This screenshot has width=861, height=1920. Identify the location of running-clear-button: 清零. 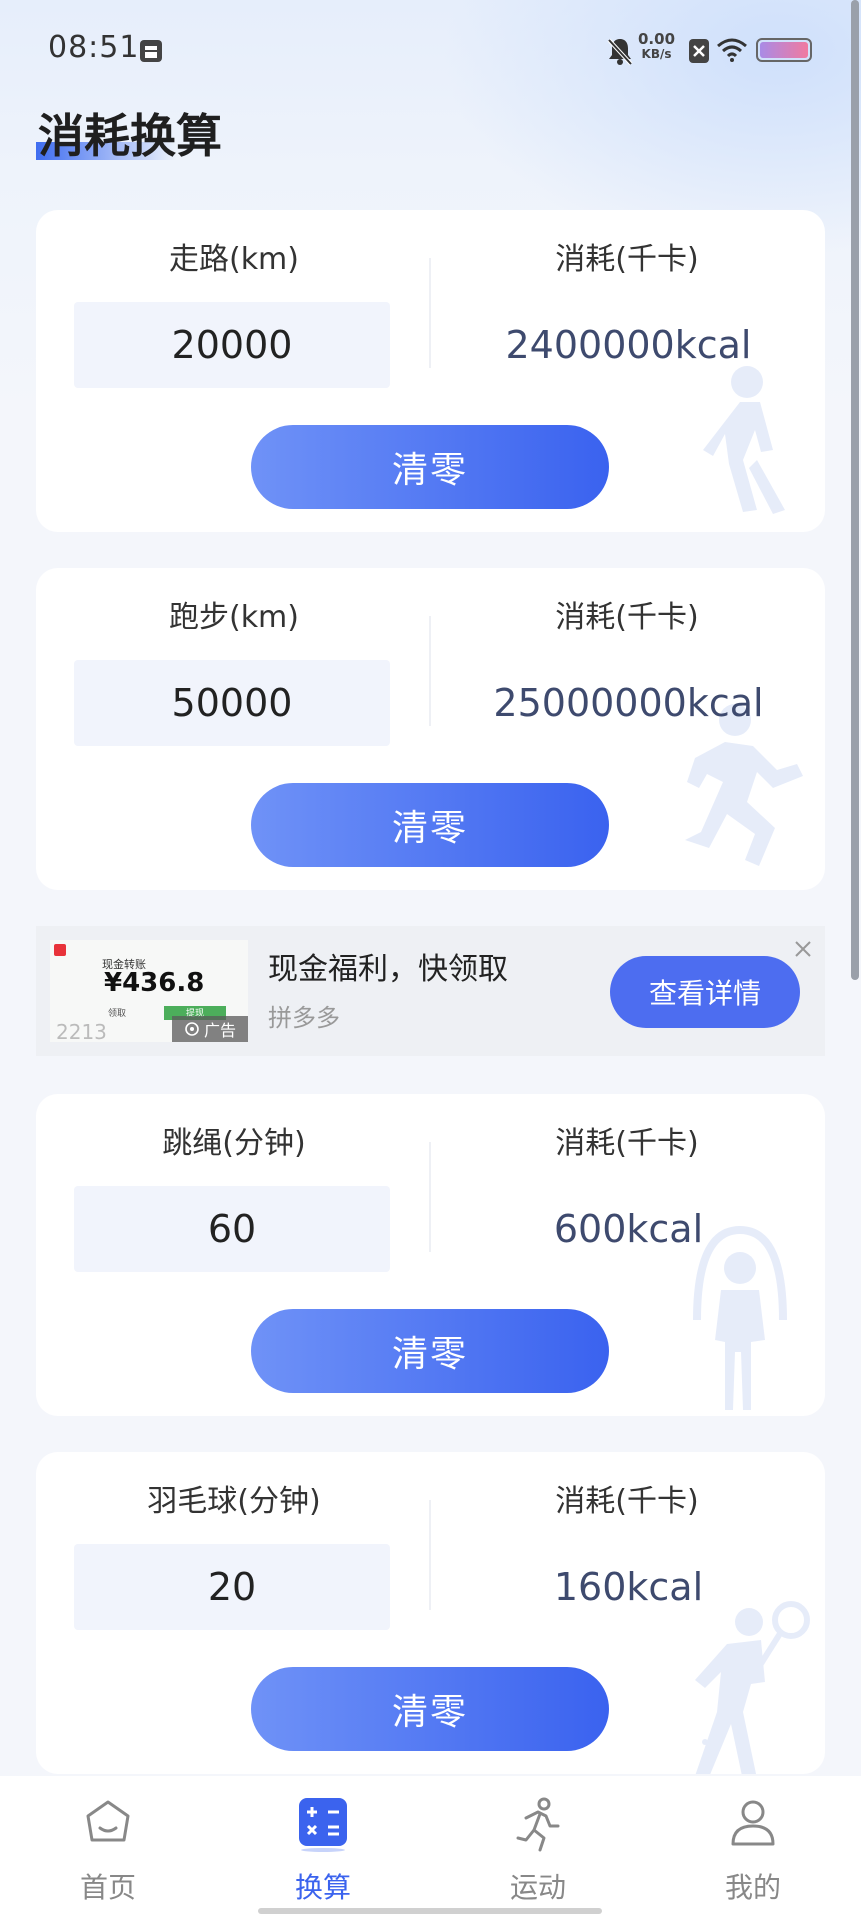
(430, 825).